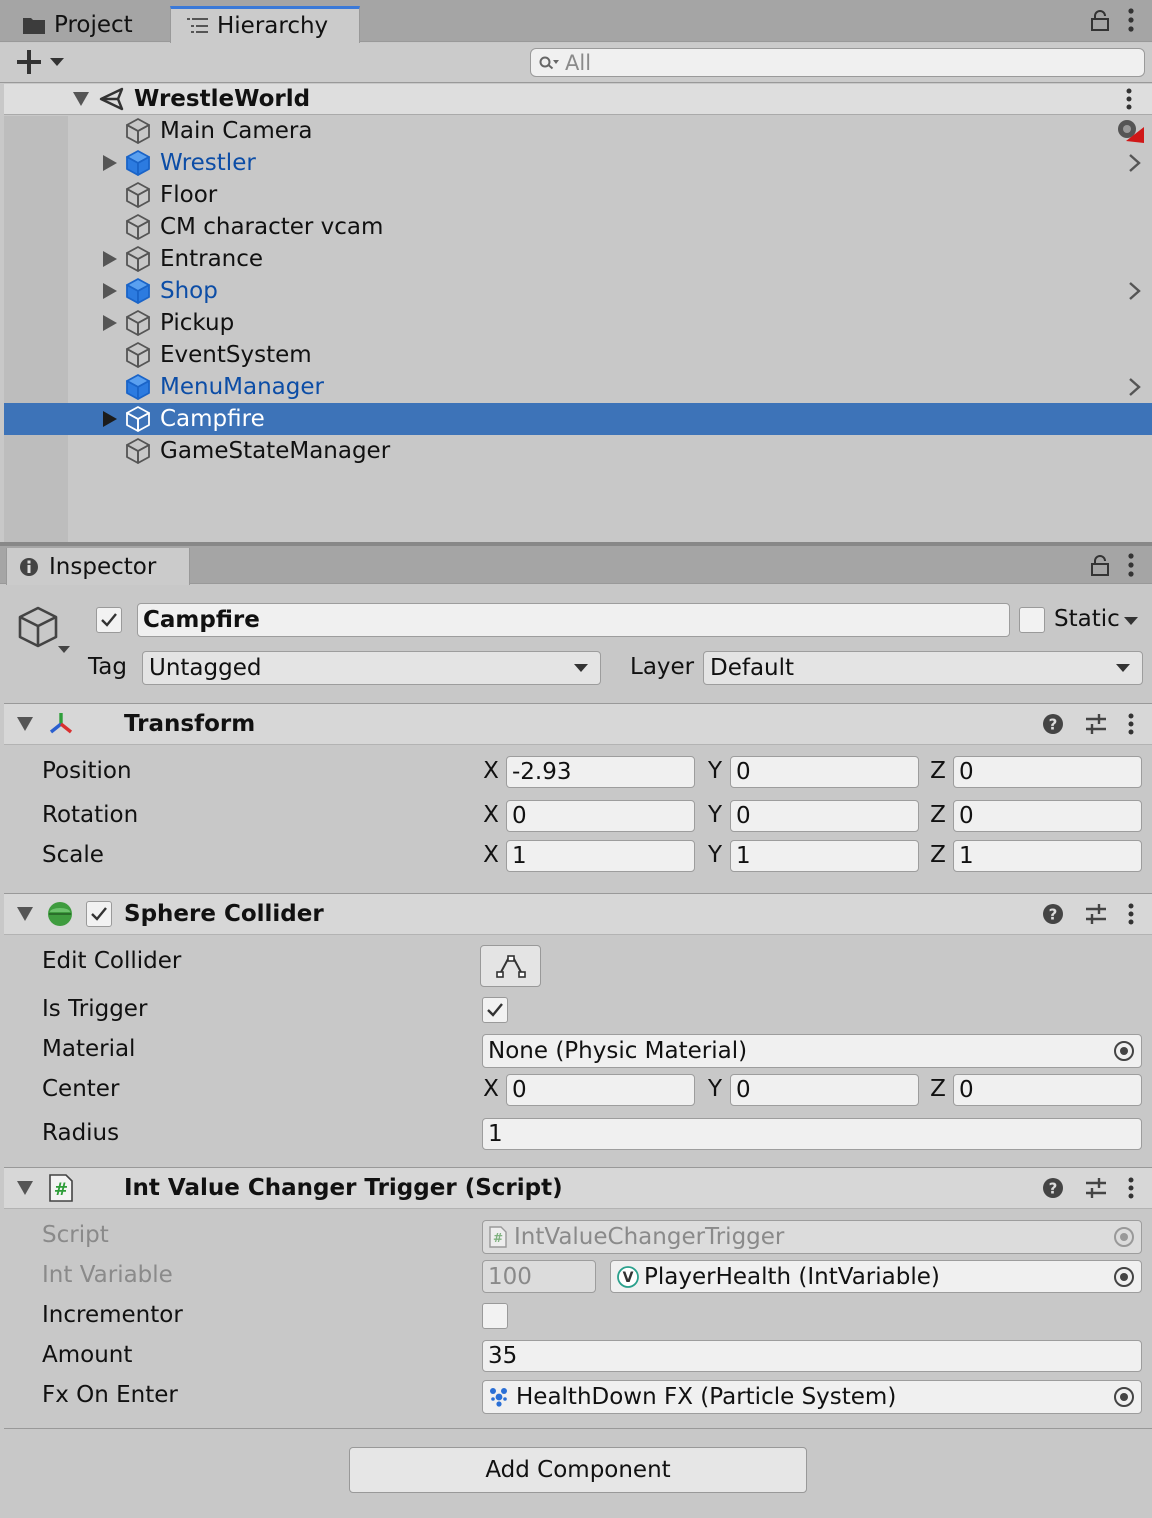  Describe the element at coordinates (1047, 816) in the screenshot. I see `rotation-z-field: 0` at that location.